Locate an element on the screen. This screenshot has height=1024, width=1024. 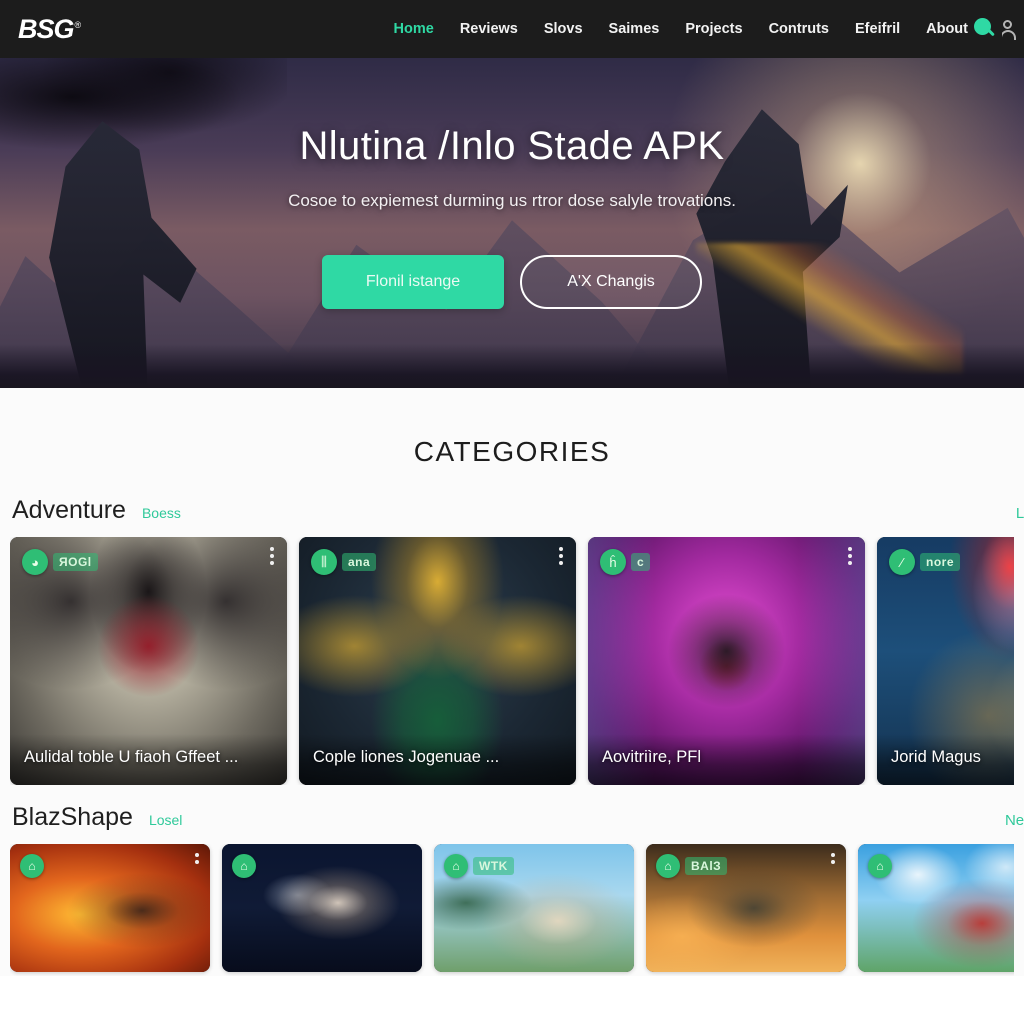
section-header: Adventure Boess Los is located at coordinates (517, 507).